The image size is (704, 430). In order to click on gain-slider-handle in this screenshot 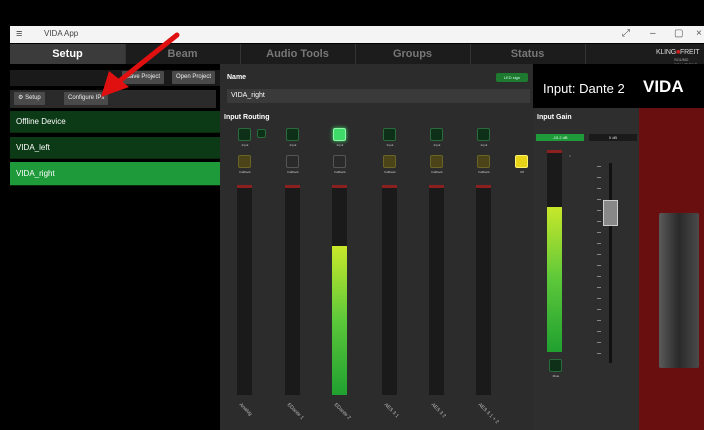, I will do `click(610, 213)`.